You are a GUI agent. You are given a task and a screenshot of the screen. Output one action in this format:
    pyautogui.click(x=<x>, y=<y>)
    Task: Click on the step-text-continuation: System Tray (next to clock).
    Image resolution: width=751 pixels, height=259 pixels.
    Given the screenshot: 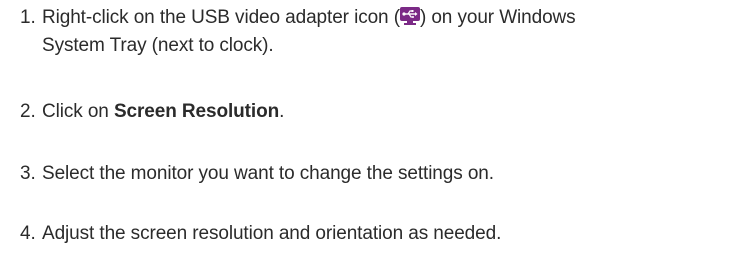 What is the action you would take?
    pyautogui.click(x=158, y=45)
    